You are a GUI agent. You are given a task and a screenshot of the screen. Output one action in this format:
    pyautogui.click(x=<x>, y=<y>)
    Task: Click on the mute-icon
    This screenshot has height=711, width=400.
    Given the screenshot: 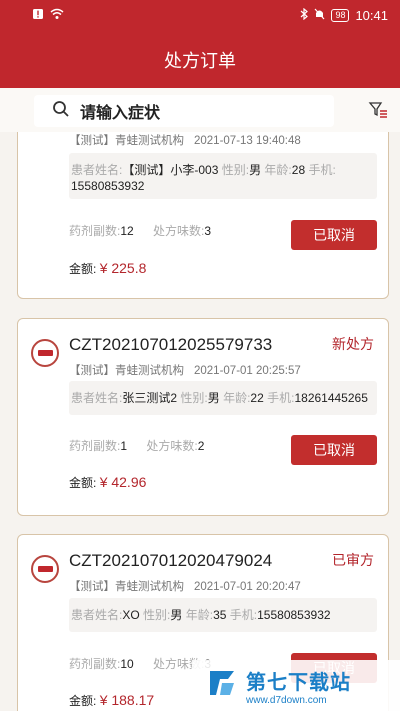 What is the action you would take?
    pyautogui.click(x=319, y=15)
    